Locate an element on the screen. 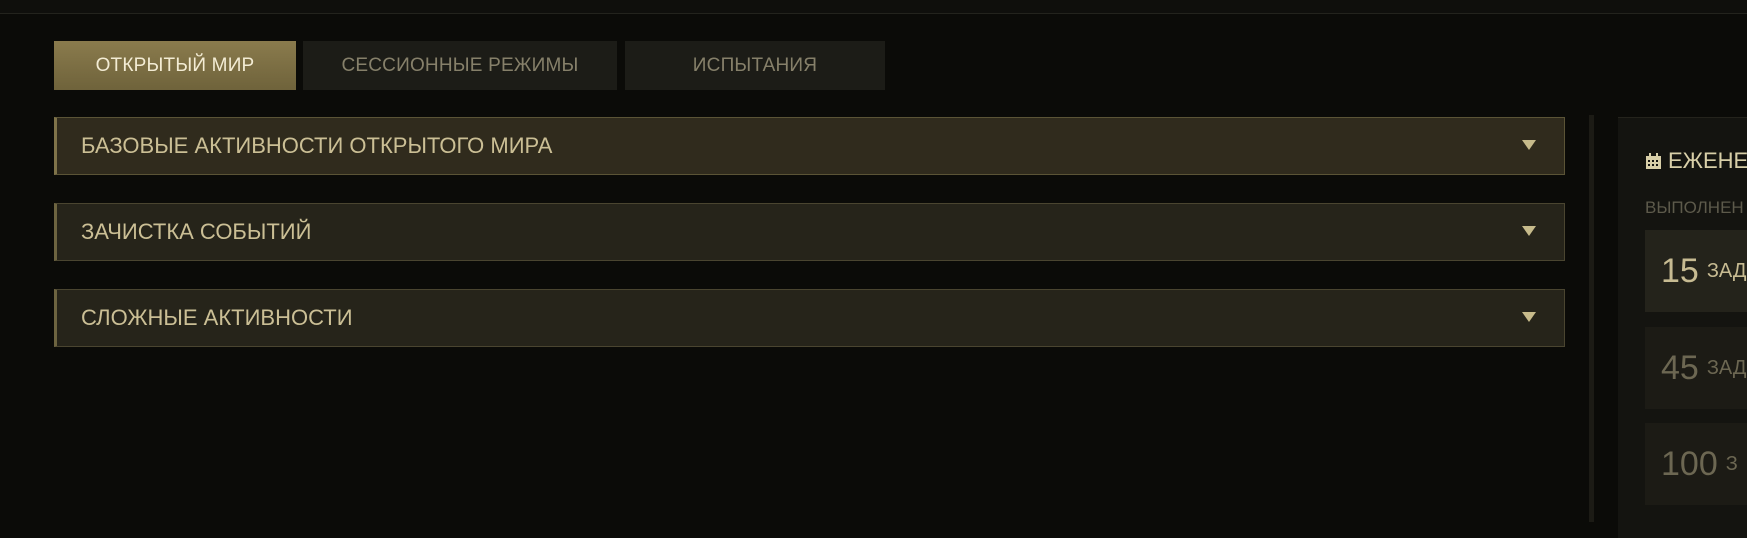 This screenshot has width=1747, height=538. section-base-activities: БАЗОВЫЕ АКТИВНОСТИ ОТКРЫТОГО МИРА is located at coordinates (809, 146).